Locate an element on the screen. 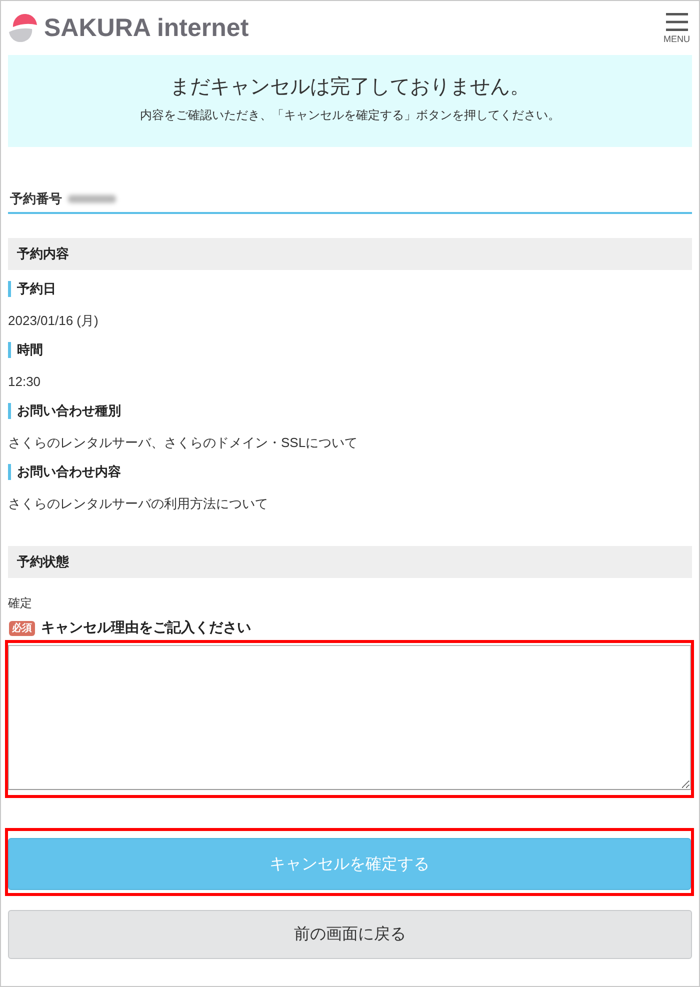  field-label: 時間 is located at coordinates (350, 350).